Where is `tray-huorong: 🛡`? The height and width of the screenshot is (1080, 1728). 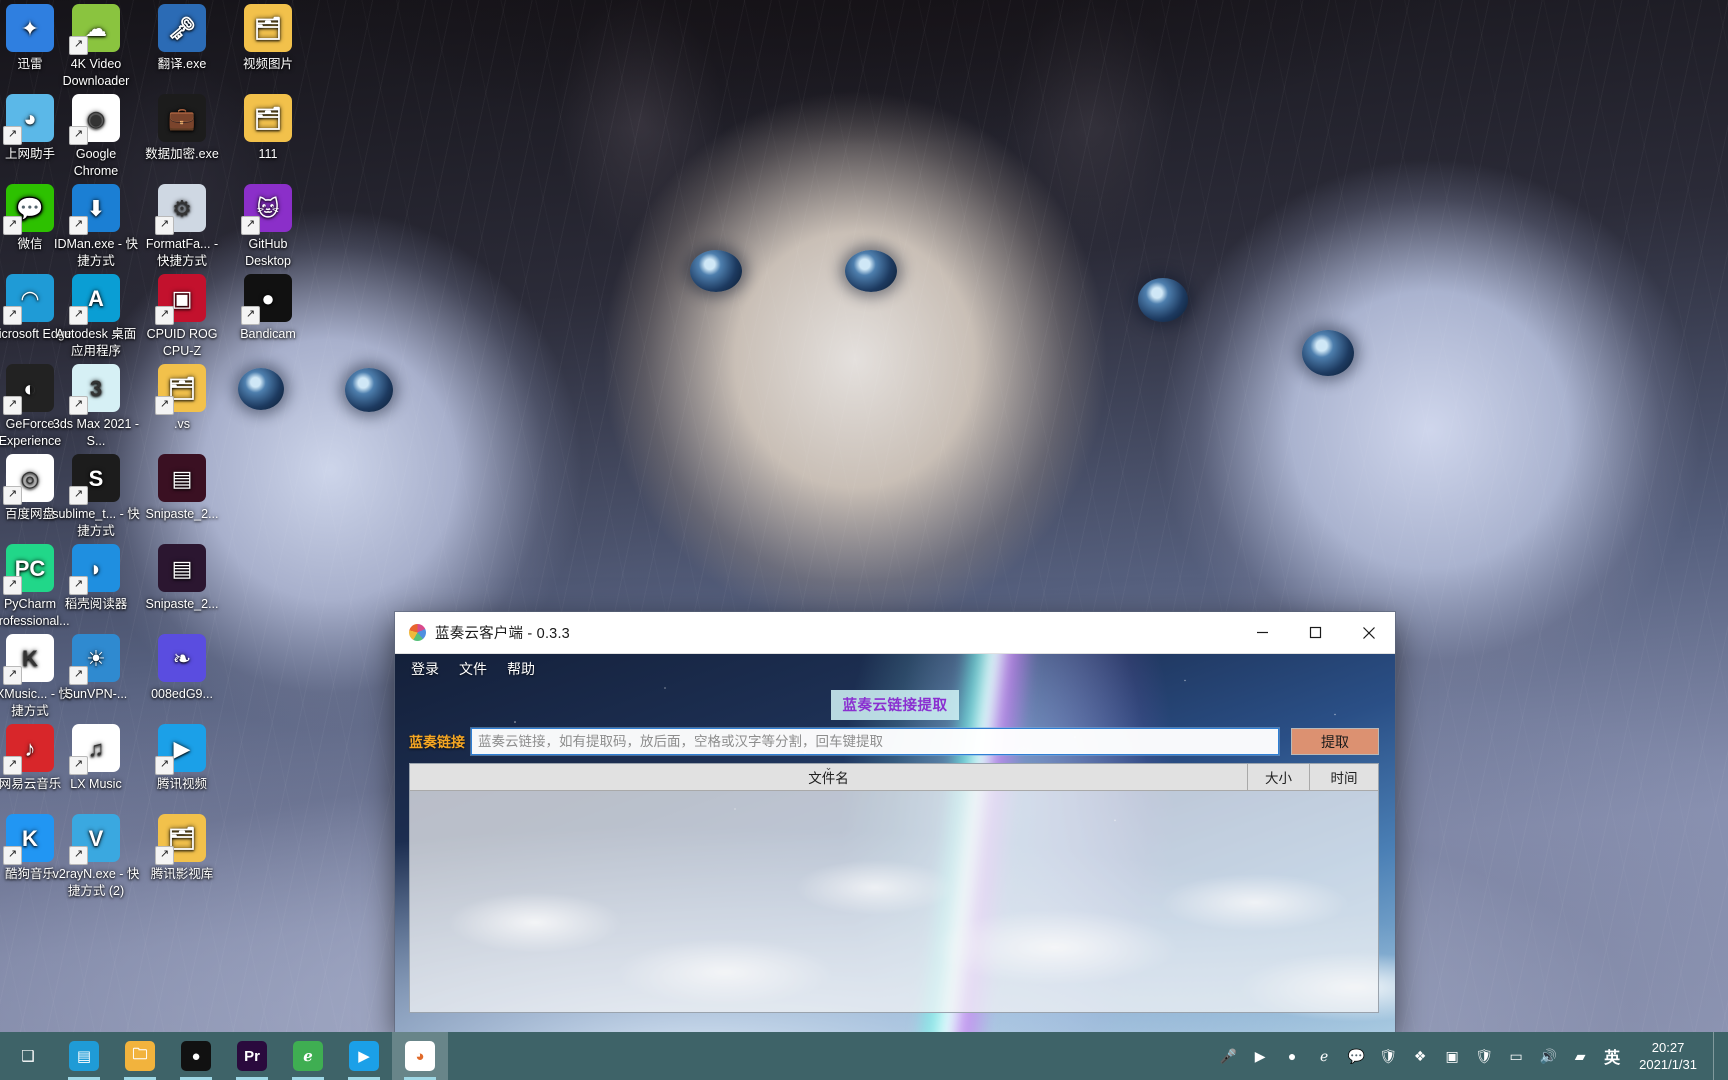 tray-huorong: 🛡 is located at coordinates (1484, 1056).